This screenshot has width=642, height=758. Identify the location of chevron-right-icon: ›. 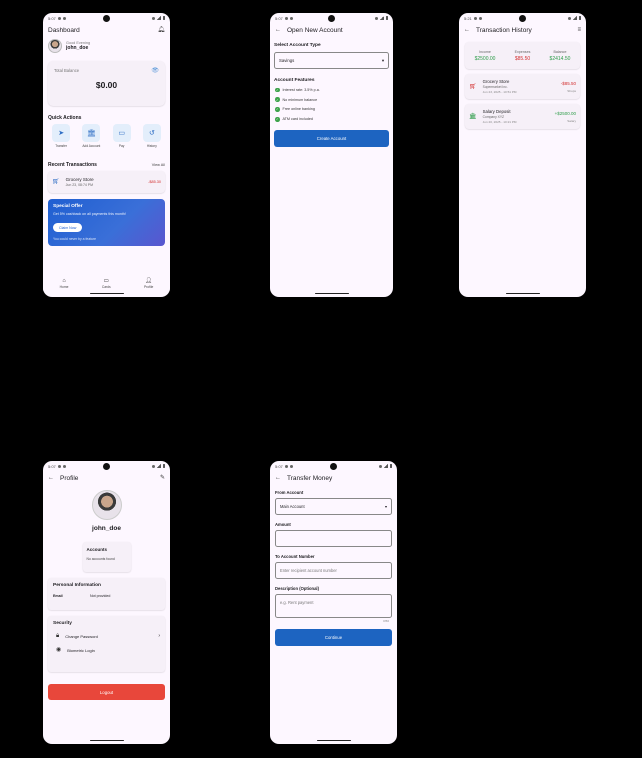
(159, 636).